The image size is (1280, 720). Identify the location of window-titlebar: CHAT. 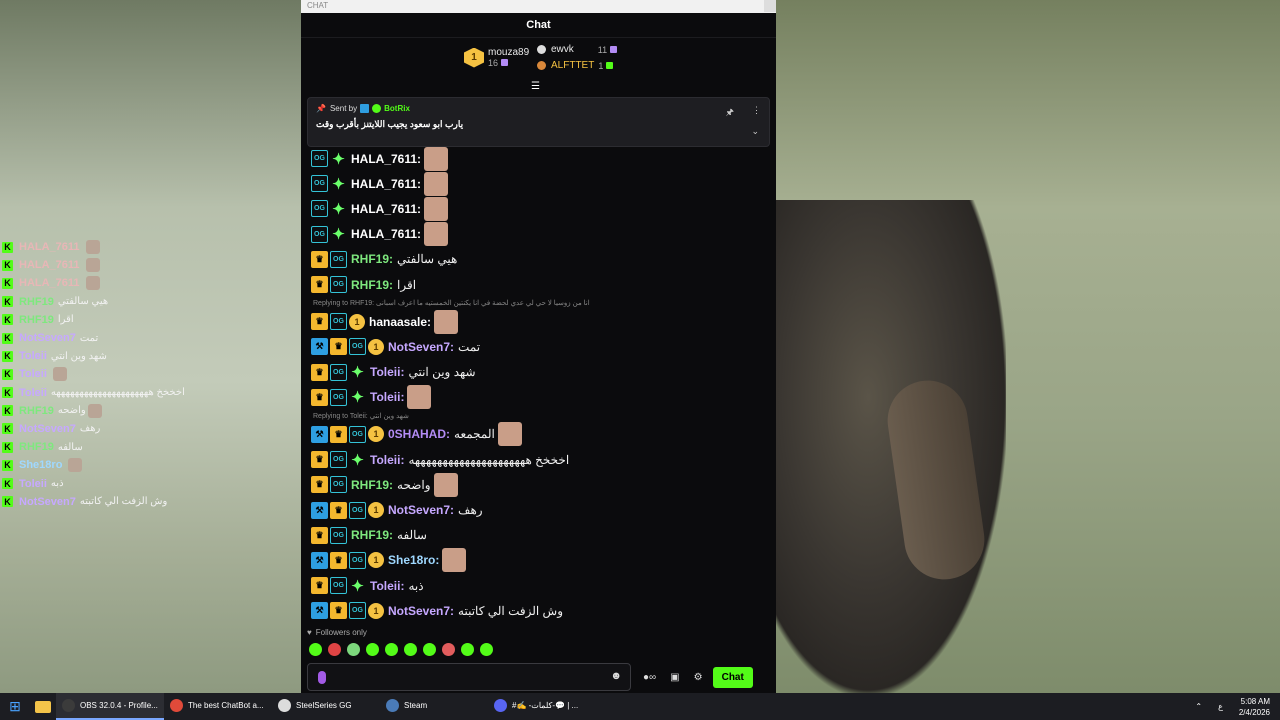
(538, 6).